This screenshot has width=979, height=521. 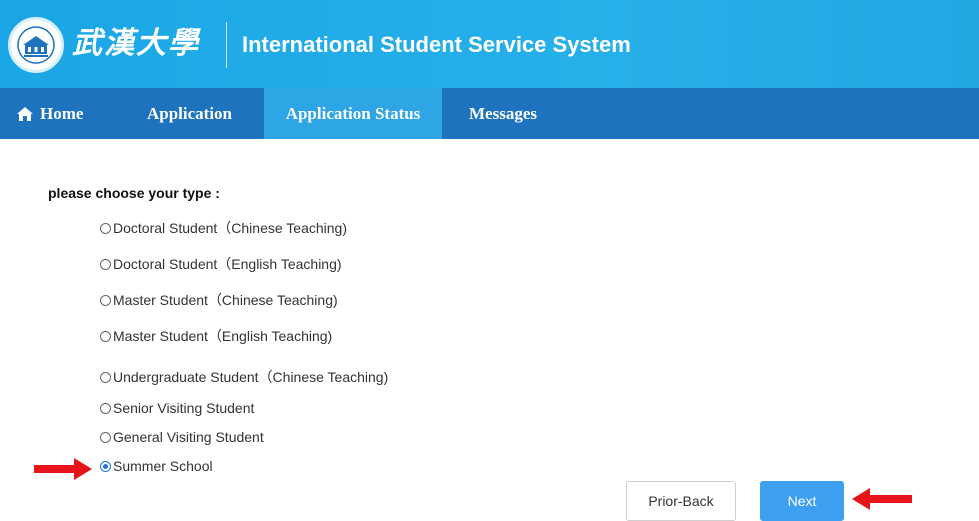 I want to click on option-master-chinese: Master Student（Chinese Teaching), so click(x=219, y=300).